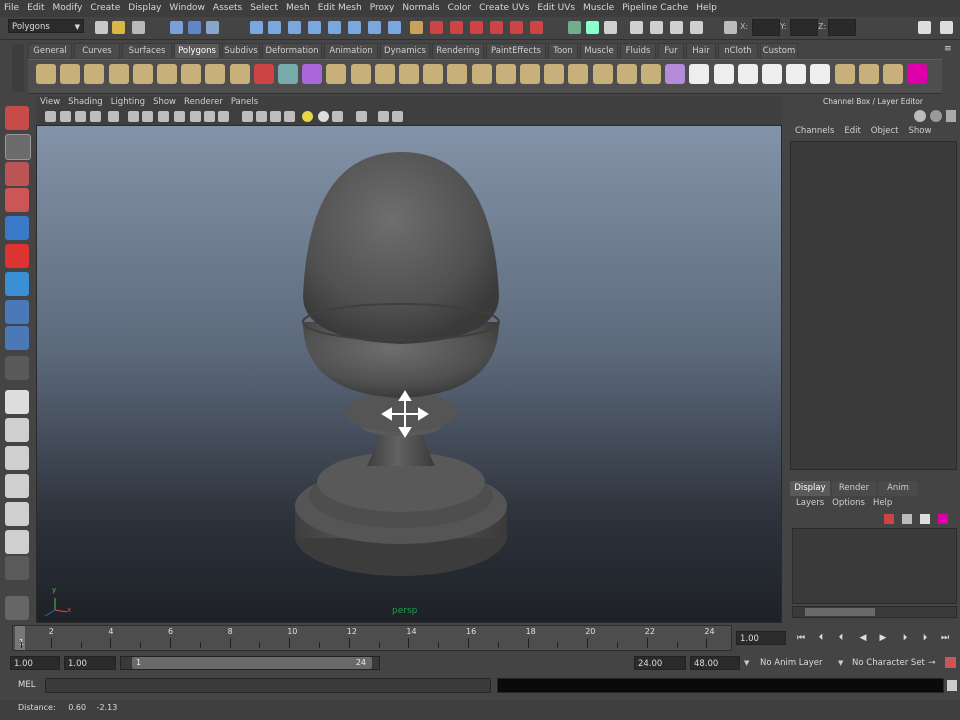 The image size is (960, 720). Describe the element at coordinates (563, 50) in the screenshot. I see `shelf-tab-toon: Toon` at that location.